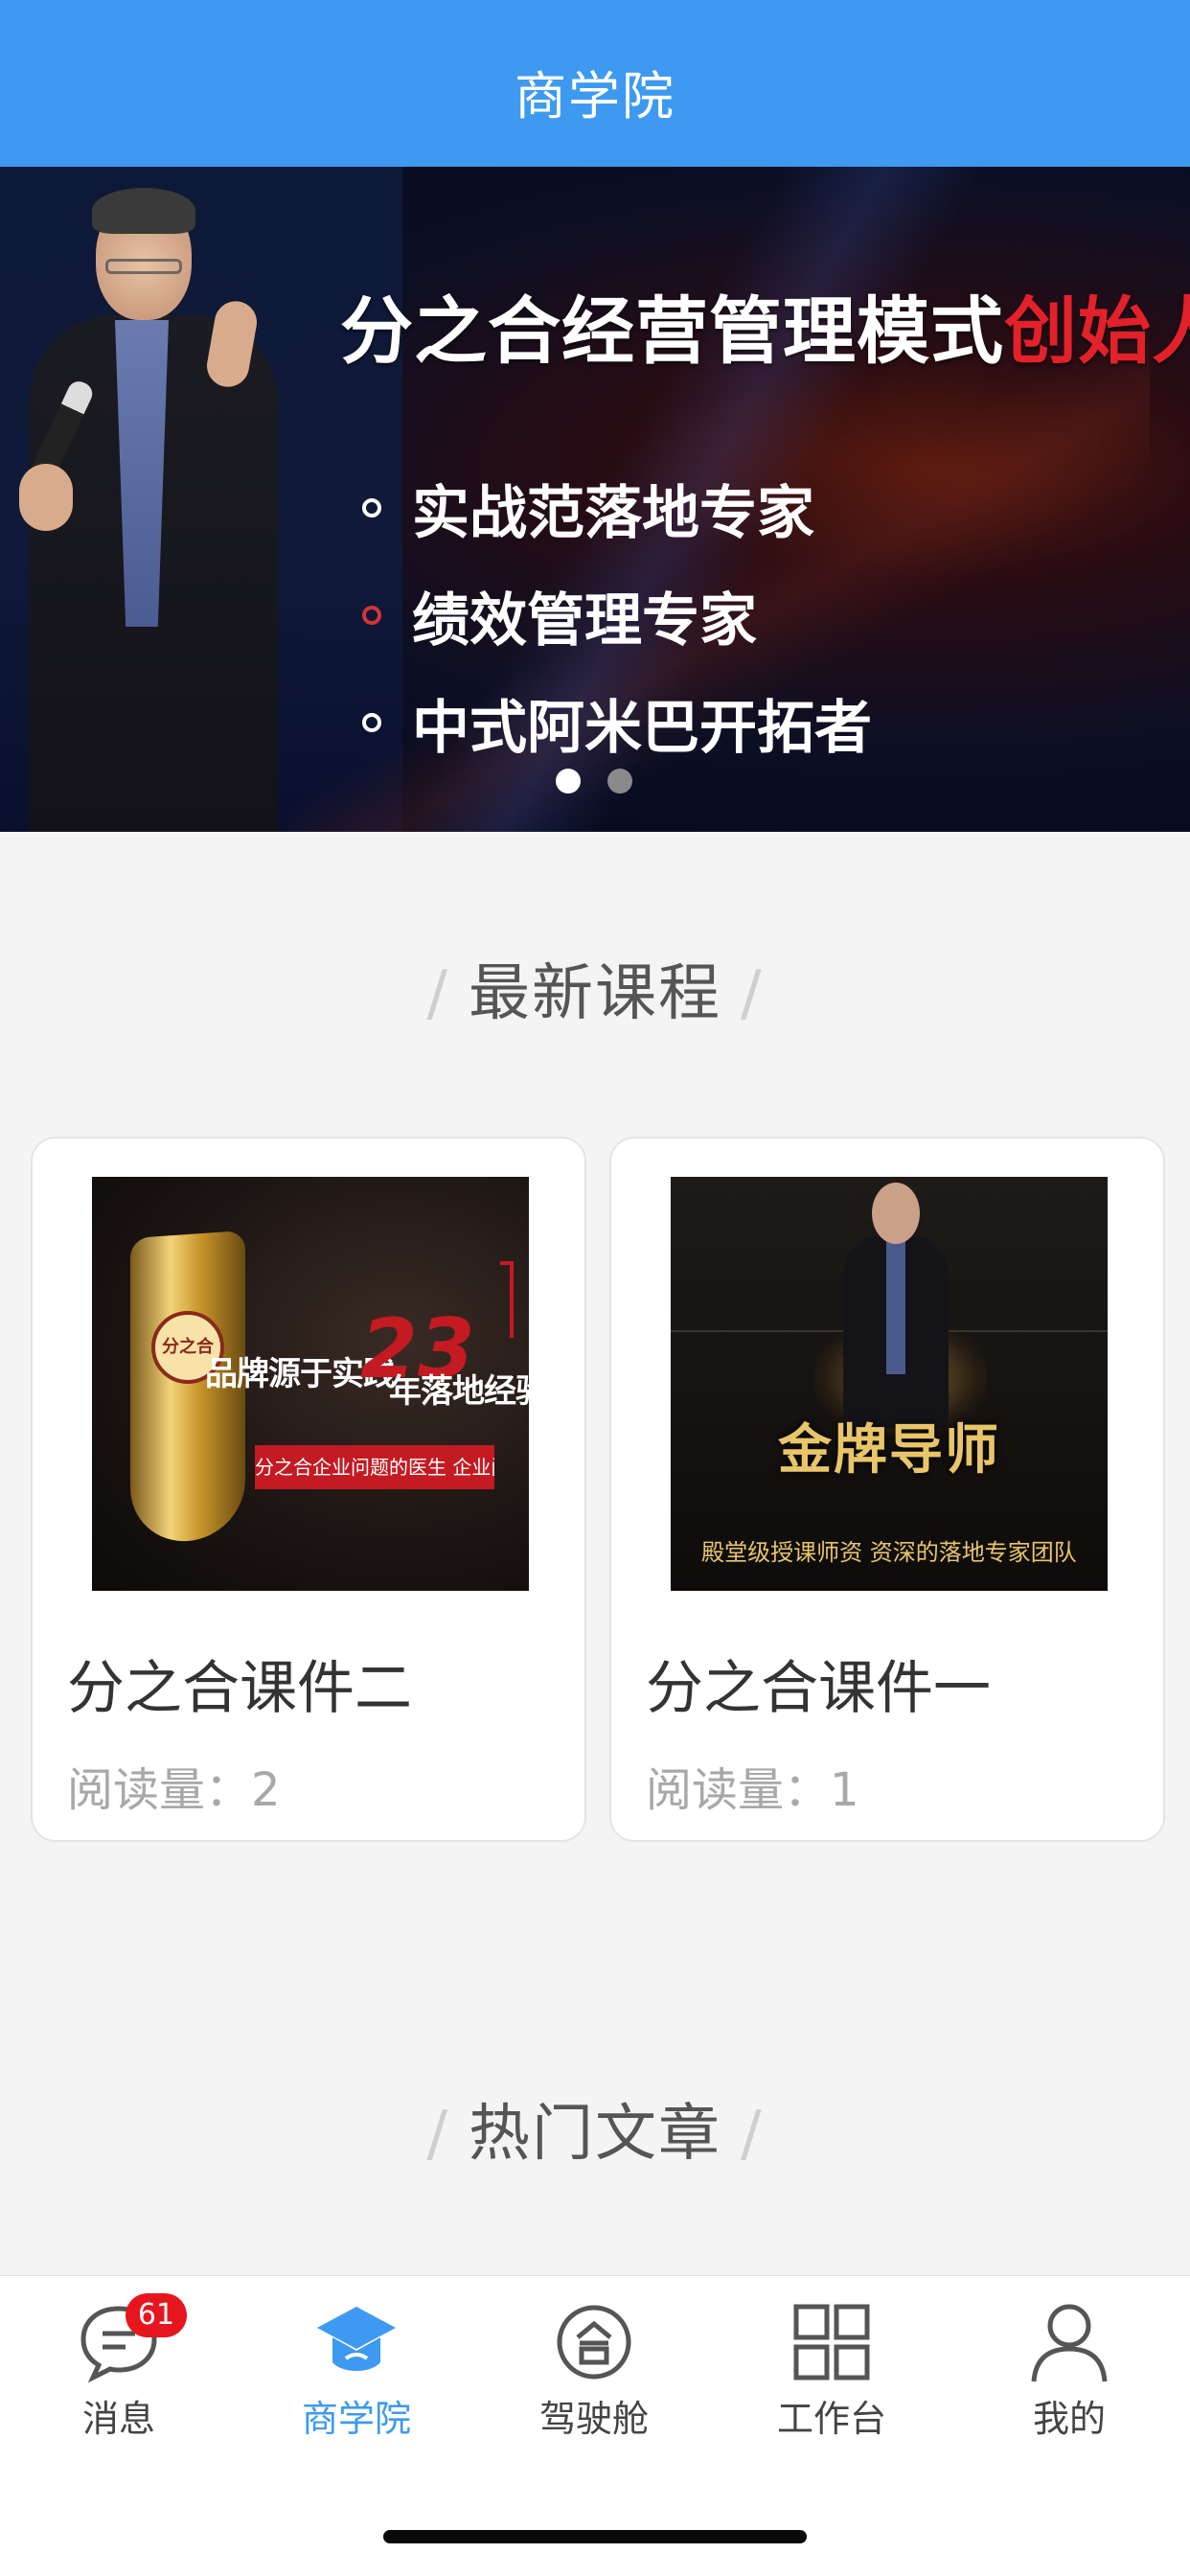 The image size is (1190, 2576). I want to click on course-title: 分之合课件二, so click(240, 1683).